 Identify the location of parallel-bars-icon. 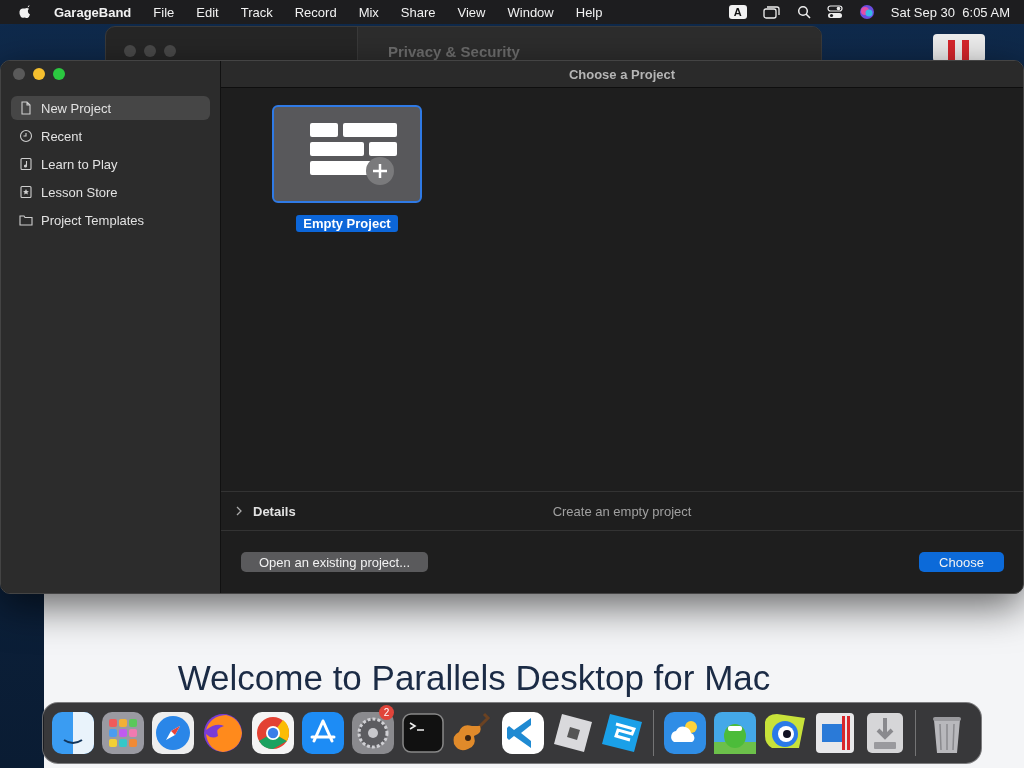
(959, 48).